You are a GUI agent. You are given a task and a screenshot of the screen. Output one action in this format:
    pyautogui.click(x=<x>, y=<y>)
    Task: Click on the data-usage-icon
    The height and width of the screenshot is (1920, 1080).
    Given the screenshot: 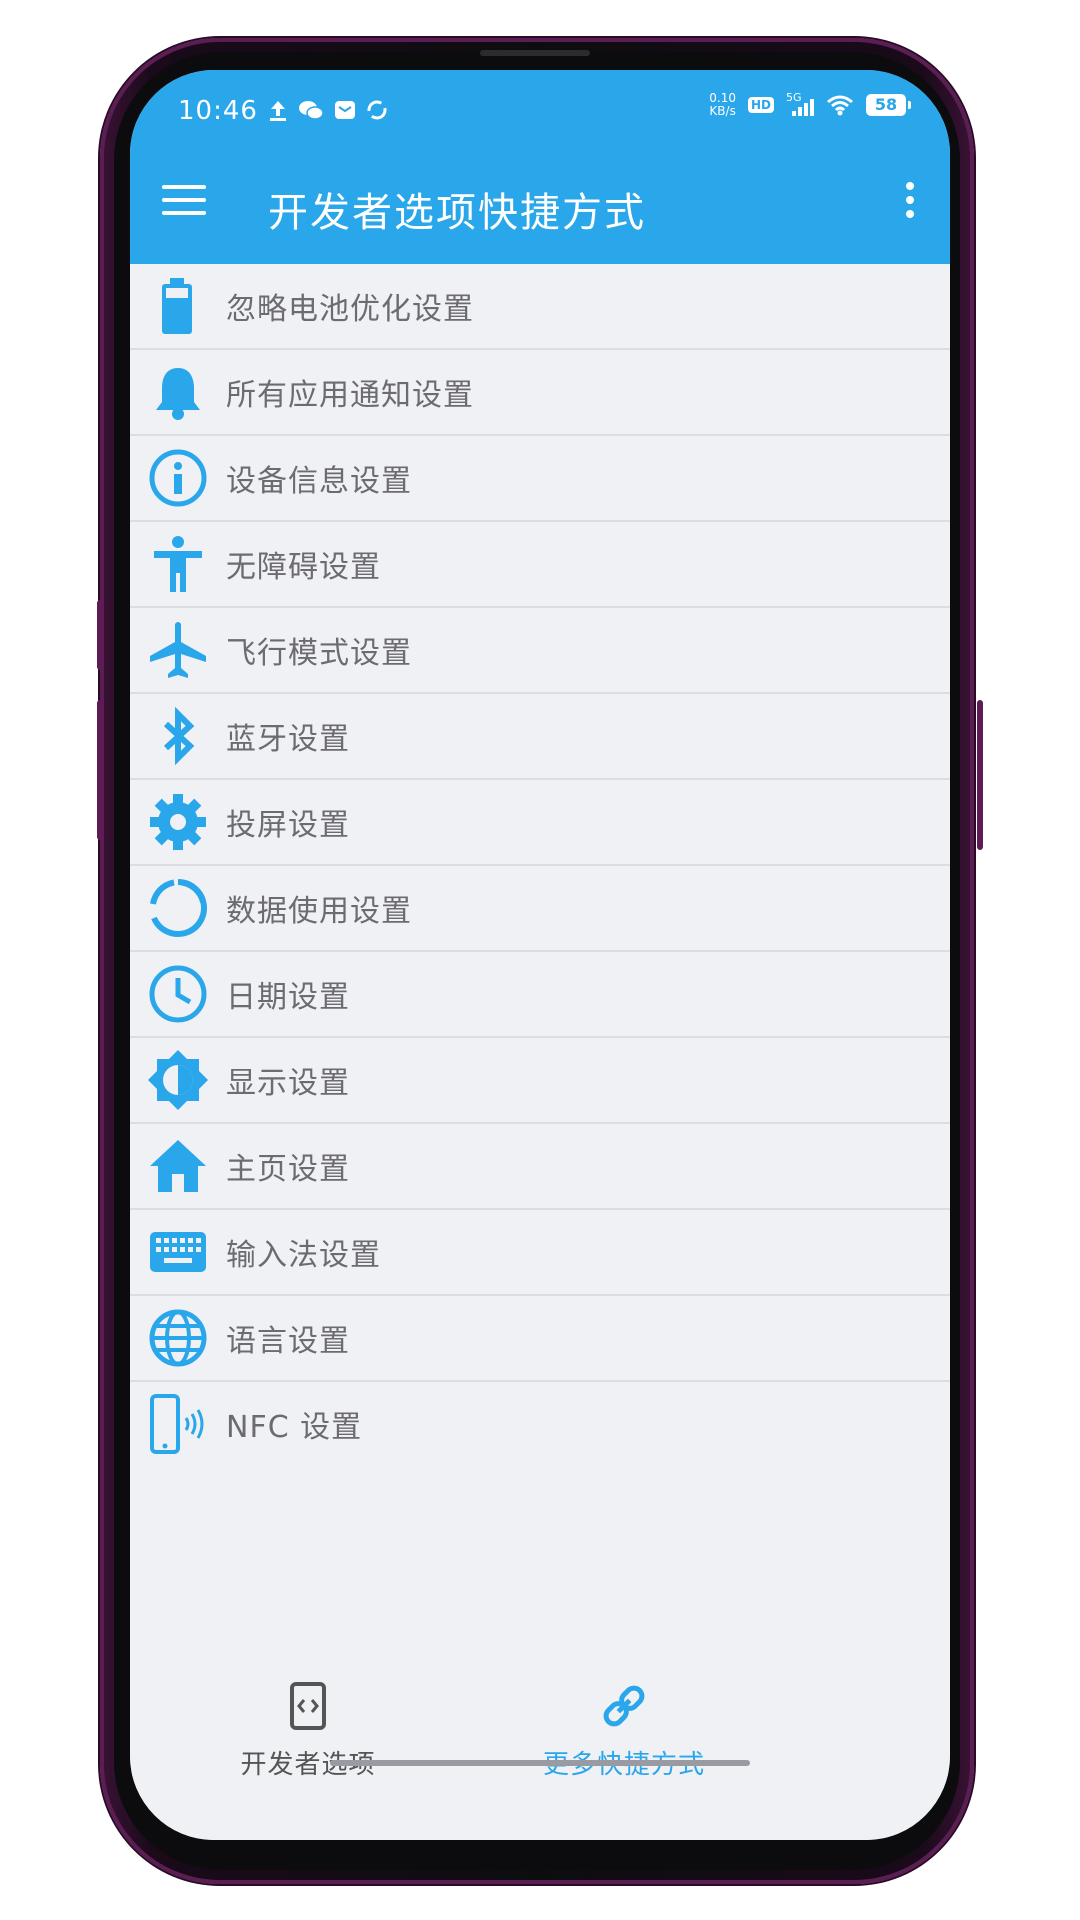 What is the action you would take?
    pyautogui.click(x=178, y=908)
    